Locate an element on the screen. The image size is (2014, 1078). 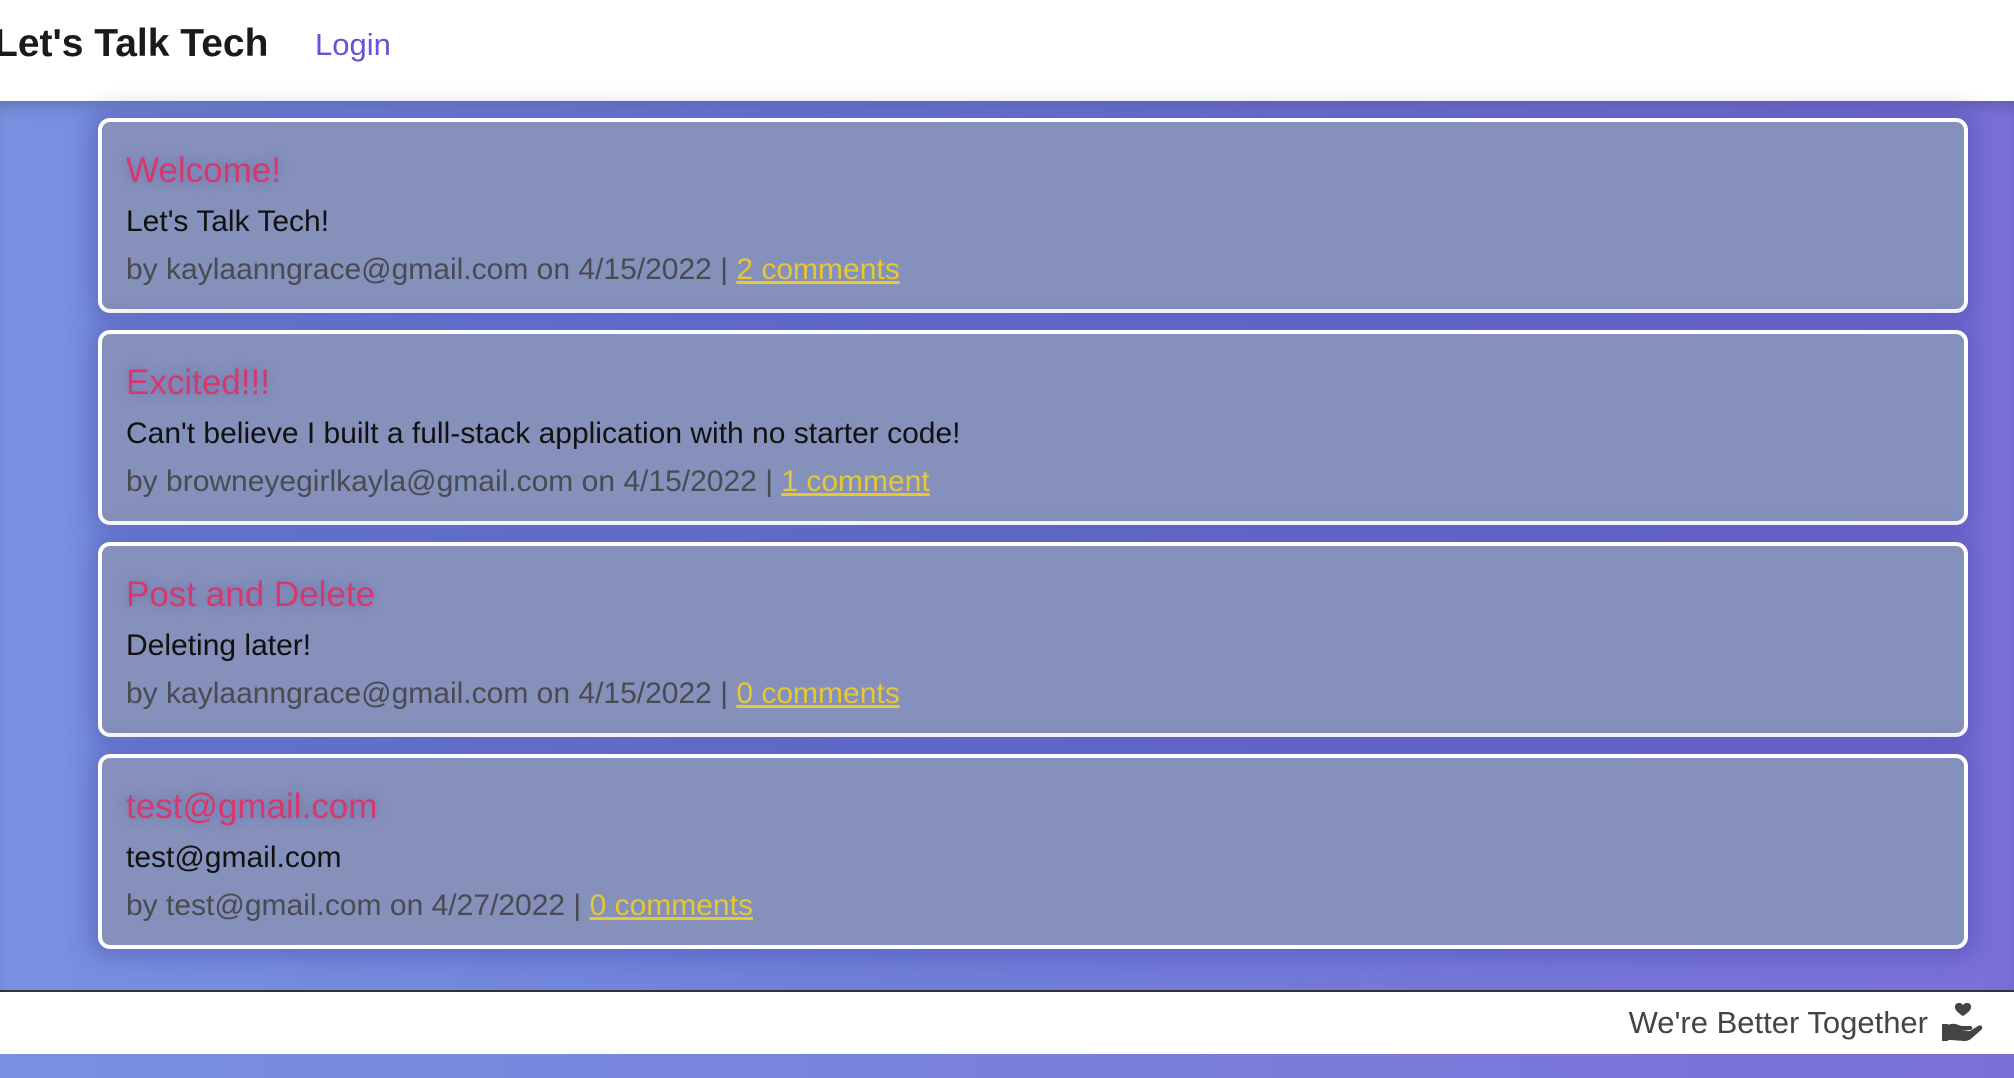
site-header: Let's Talk Tech Login is located at coordinates (1007, 50).